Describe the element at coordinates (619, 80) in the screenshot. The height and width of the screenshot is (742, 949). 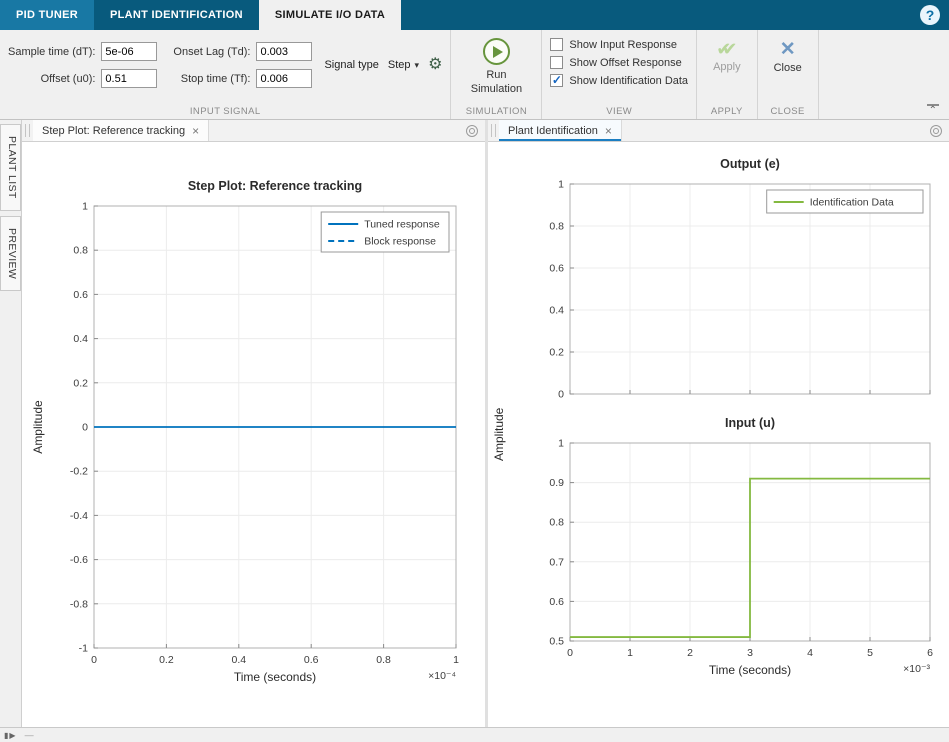
I see `show-identification-data-row: Show Identification Data` at that location.